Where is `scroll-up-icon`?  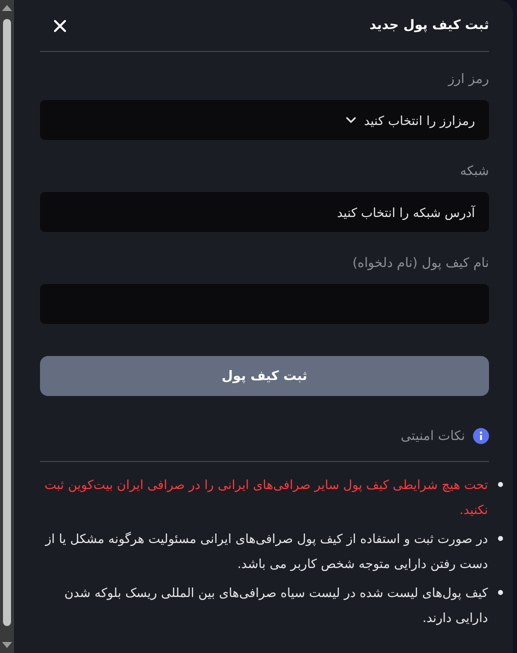 scroll-up-icon is located at coordinates (7, 8).